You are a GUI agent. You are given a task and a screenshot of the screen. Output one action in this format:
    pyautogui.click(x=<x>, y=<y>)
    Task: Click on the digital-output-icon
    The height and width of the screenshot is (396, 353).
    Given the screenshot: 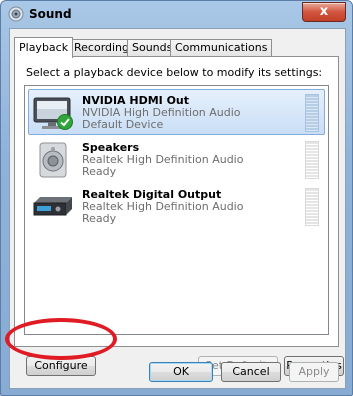 What is the action you would take?
    pyautogui.click(x=52, y=206)
    